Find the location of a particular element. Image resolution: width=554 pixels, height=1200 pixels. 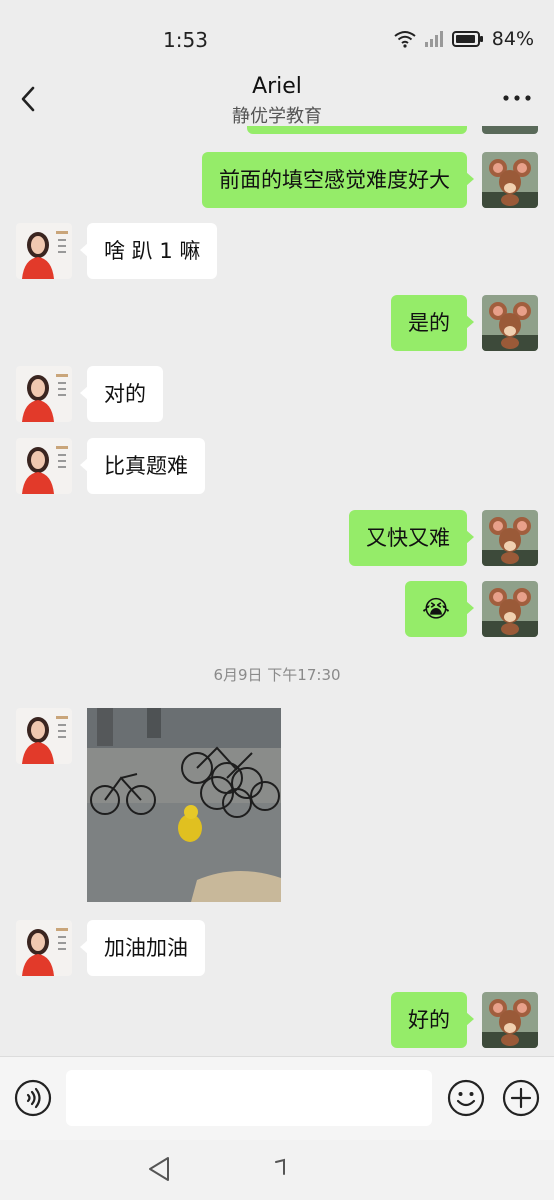

chat-header: Ariel 静优学教育 is located at coordinates (277, 103).